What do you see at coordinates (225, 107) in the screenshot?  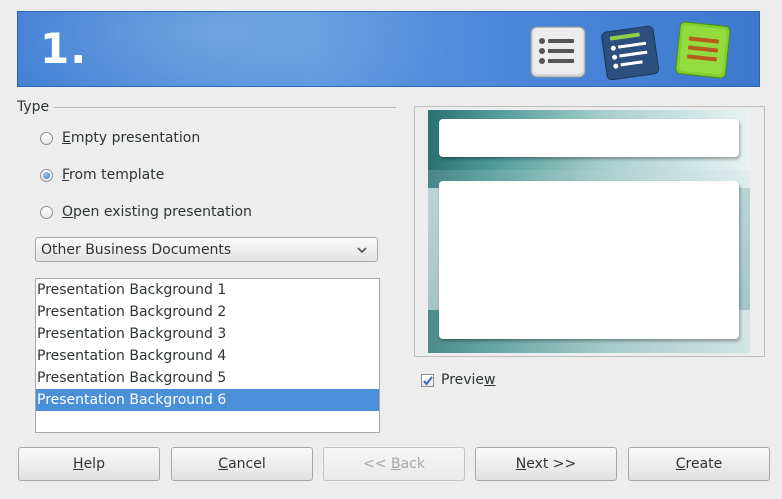 I see `section-divider` at bounding box center [225, 107].